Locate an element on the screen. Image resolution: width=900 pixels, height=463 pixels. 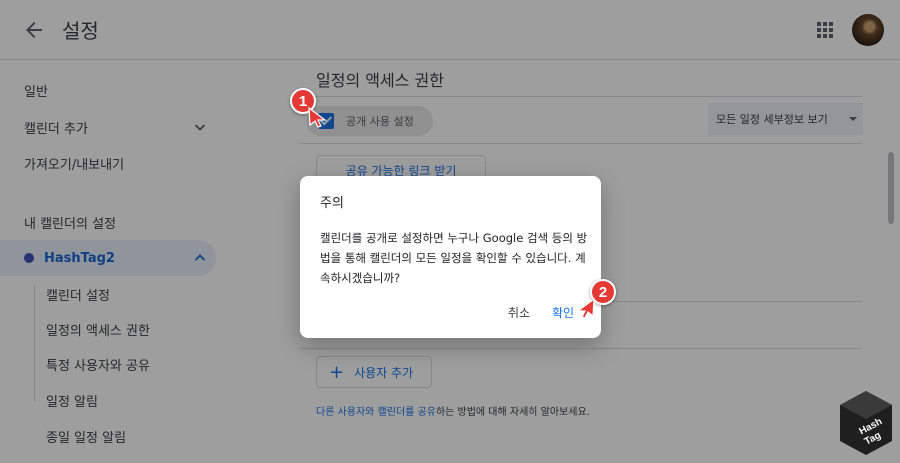
confirm-button: 확인 is located at coordinates (563, 312).